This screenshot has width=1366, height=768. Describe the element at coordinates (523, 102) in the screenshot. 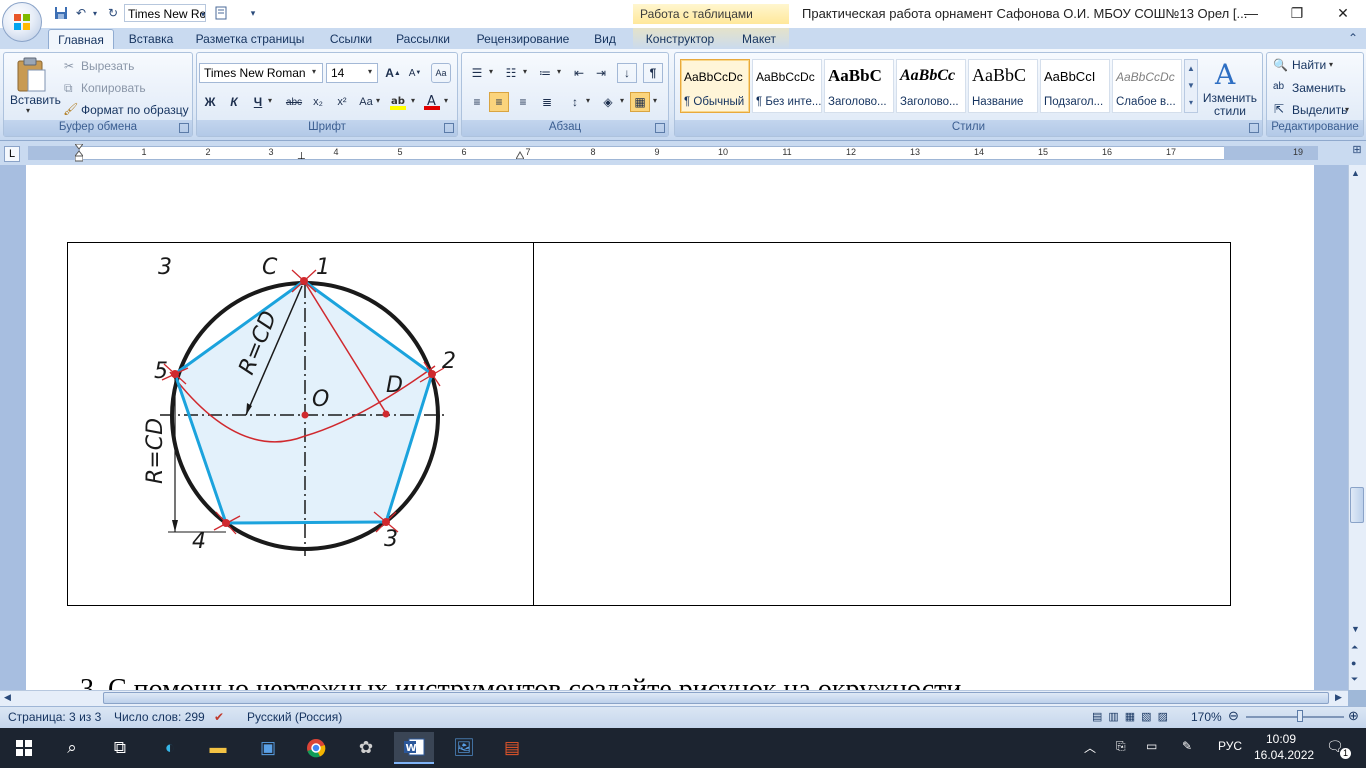

I see `align-right-icon: ≡` at that location.